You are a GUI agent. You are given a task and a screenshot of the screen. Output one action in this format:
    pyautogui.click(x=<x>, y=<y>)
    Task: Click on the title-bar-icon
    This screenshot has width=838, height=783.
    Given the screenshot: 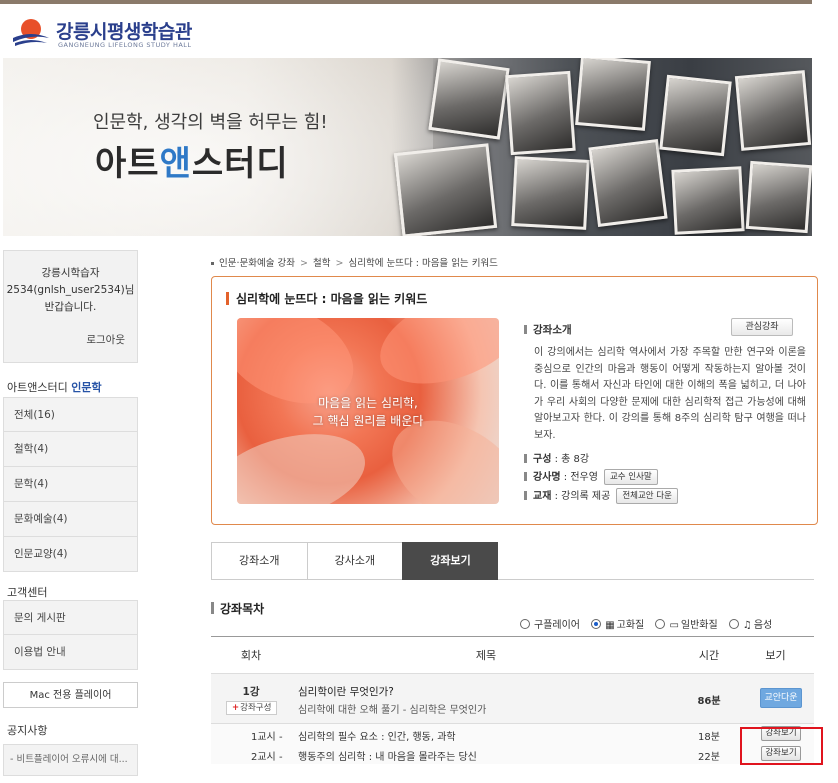 What is the action you would take?
    pyautogui.click(x=227, y=298)
    